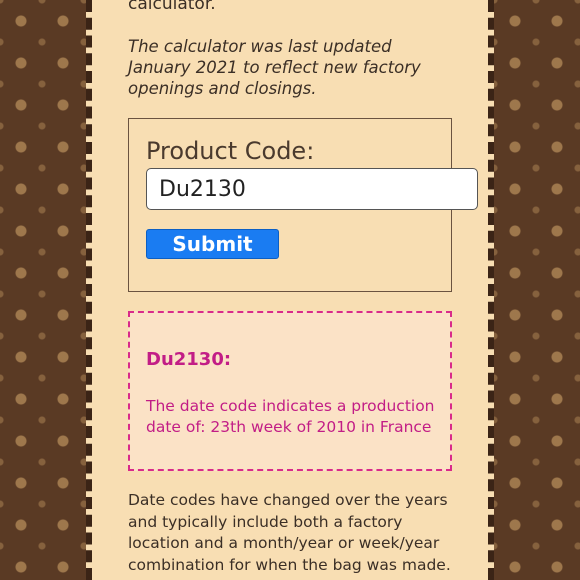 The image size is (580, 580). Describe the element at coordinates (537, 290) in the screenshot. I see `monogram-border-right` at that location.